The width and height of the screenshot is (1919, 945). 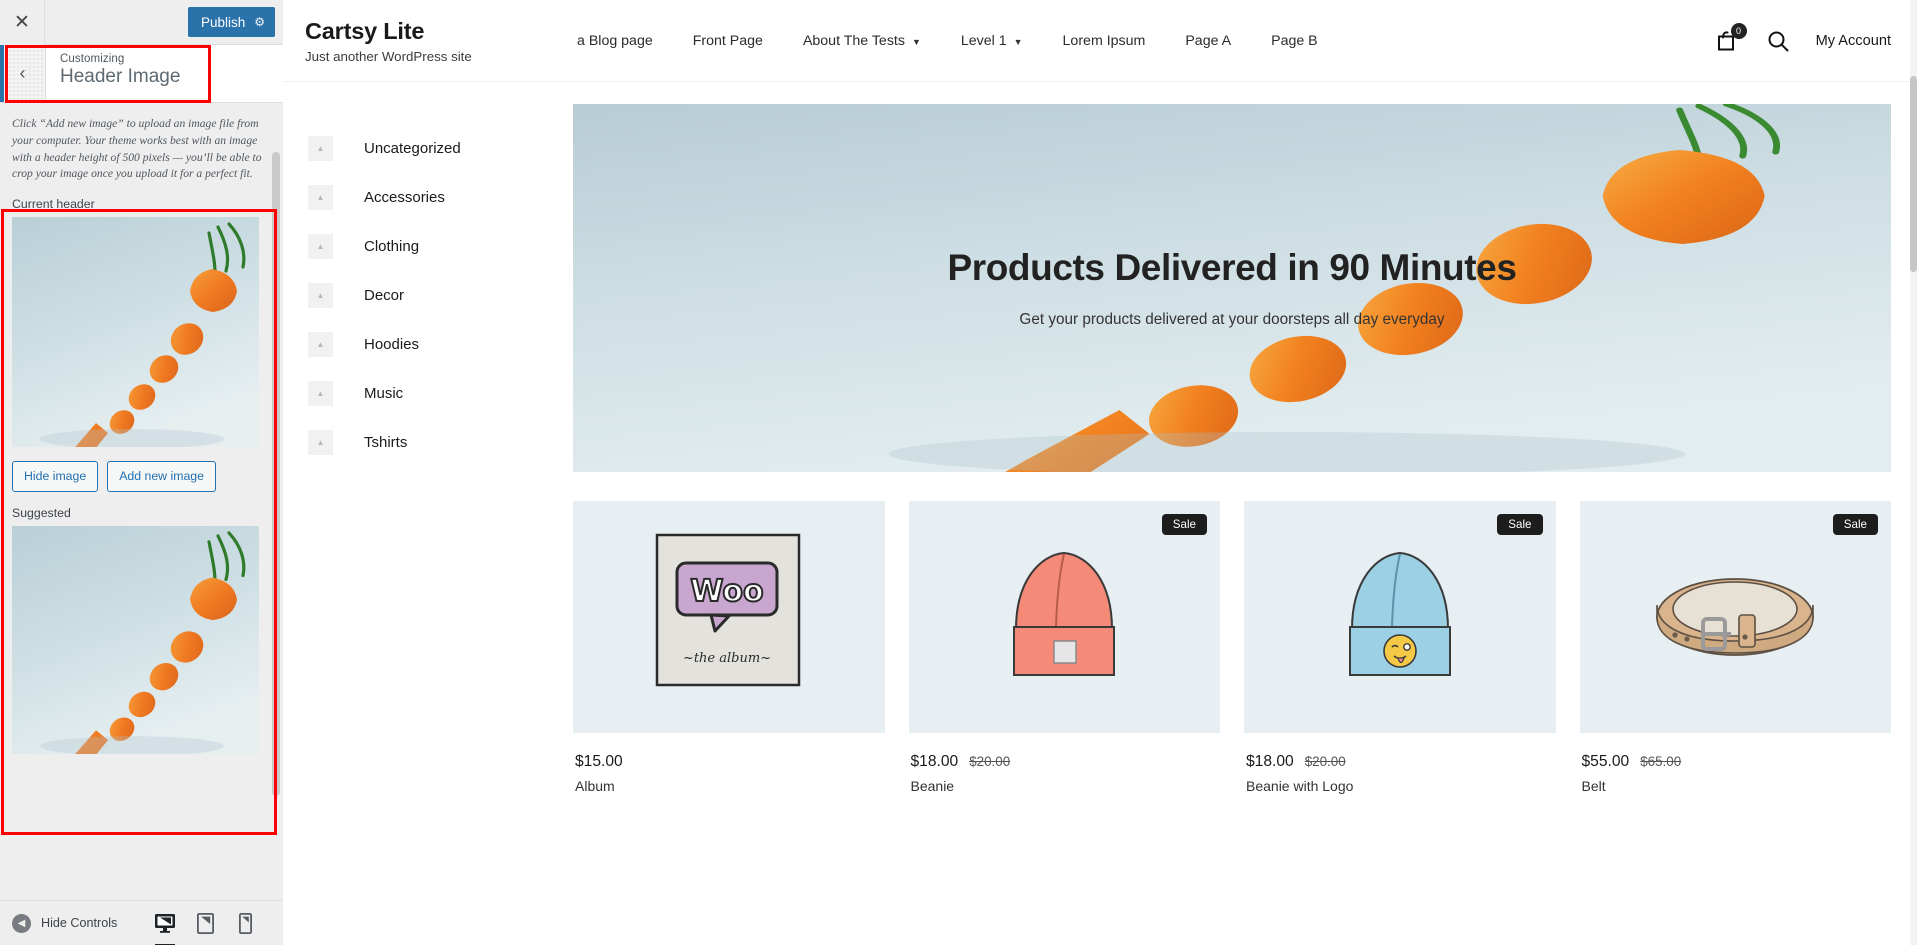 What do you see at coordinates (1853, 41) in the screenshot?
I see `my-account-link: My Account` at bounding box center [1853, 41].